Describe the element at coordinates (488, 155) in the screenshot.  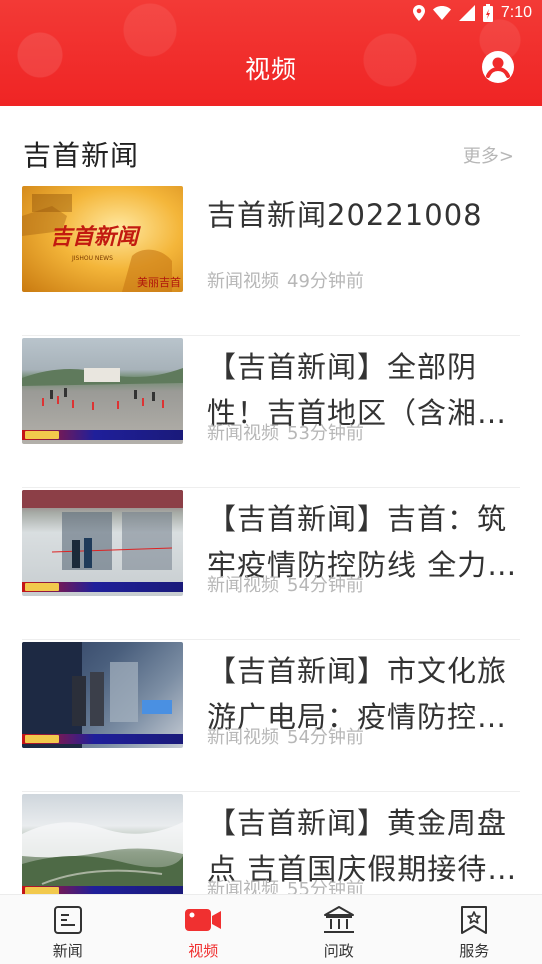
I see `more-link: 更多>` at that location.